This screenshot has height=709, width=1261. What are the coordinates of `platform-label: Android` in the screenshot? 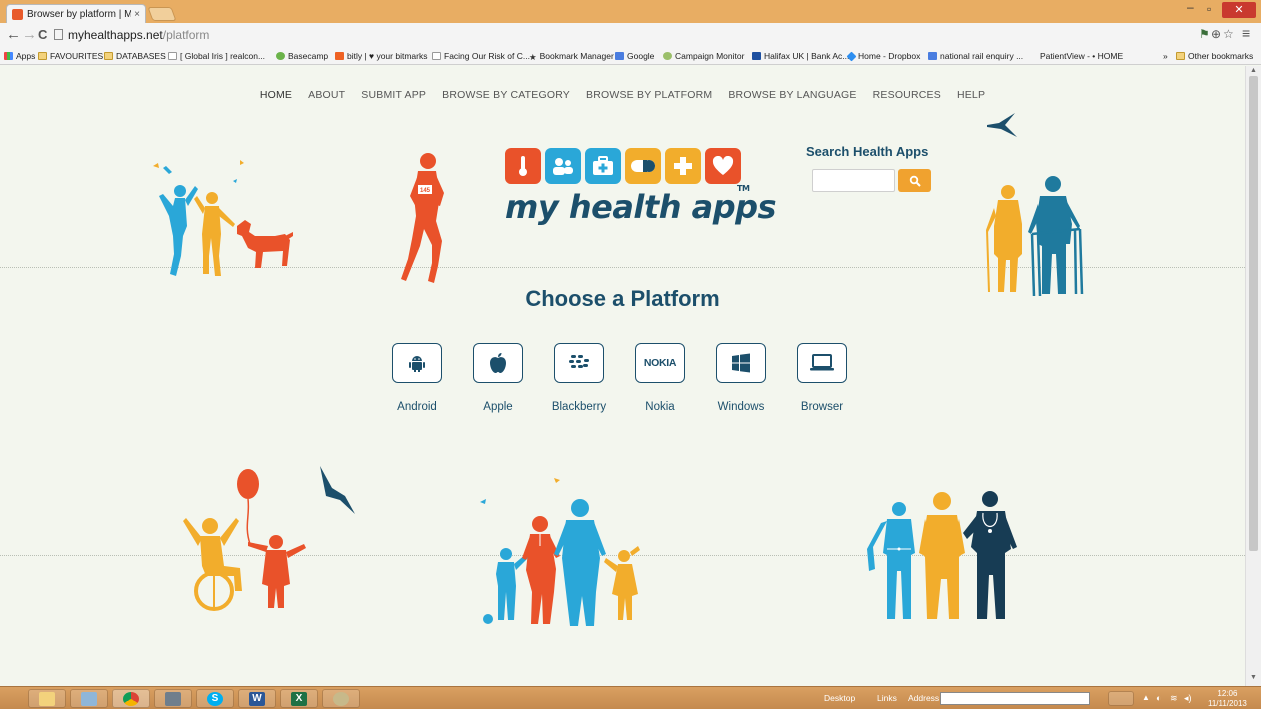 It's located at (417, 407).